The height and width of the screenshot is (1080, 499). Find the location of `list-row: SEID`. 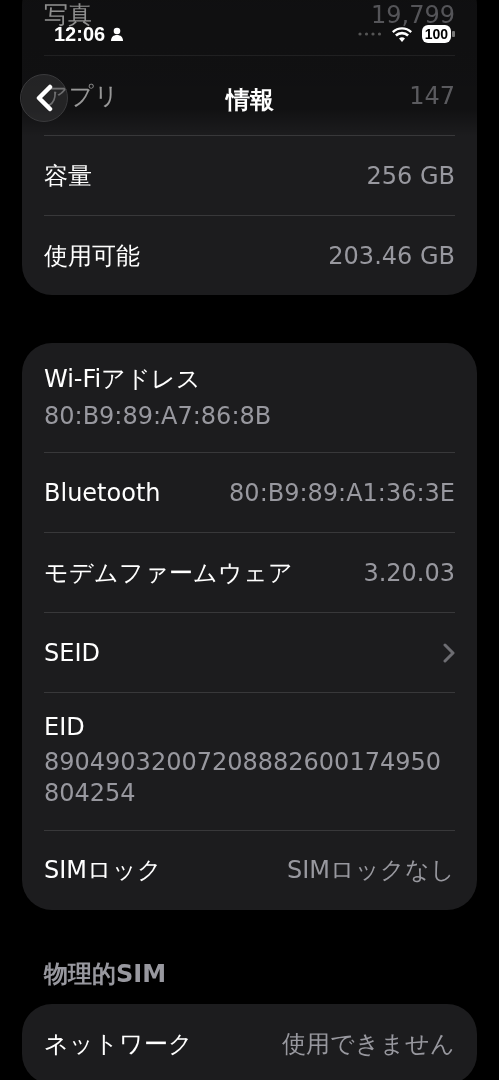

list-row: SEID is located at coordinates (249, 652).